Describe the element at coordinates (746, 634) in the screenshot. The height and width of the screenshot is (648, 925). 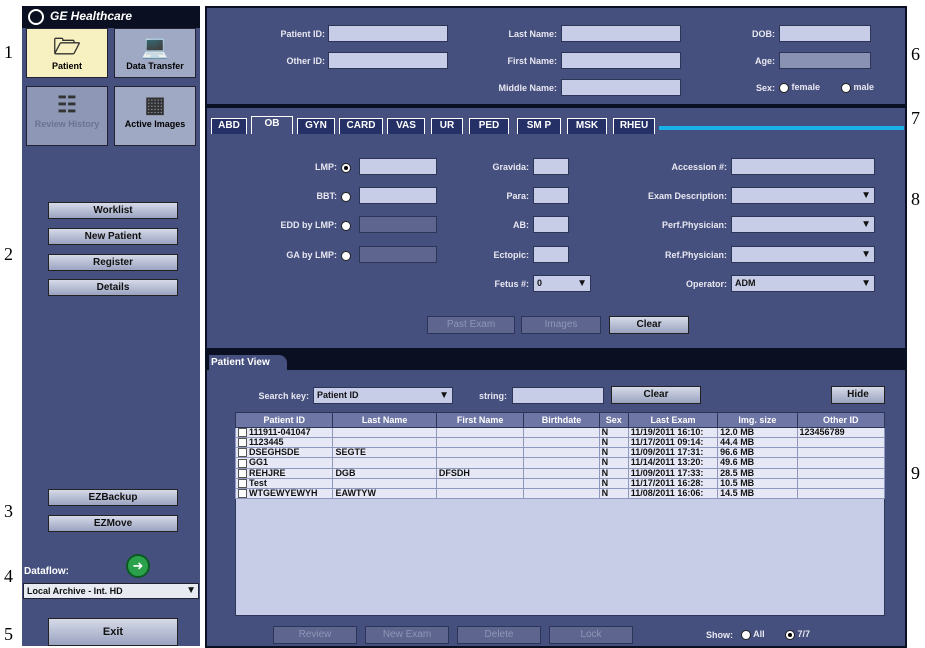
I see `show-all-radio` at that location.